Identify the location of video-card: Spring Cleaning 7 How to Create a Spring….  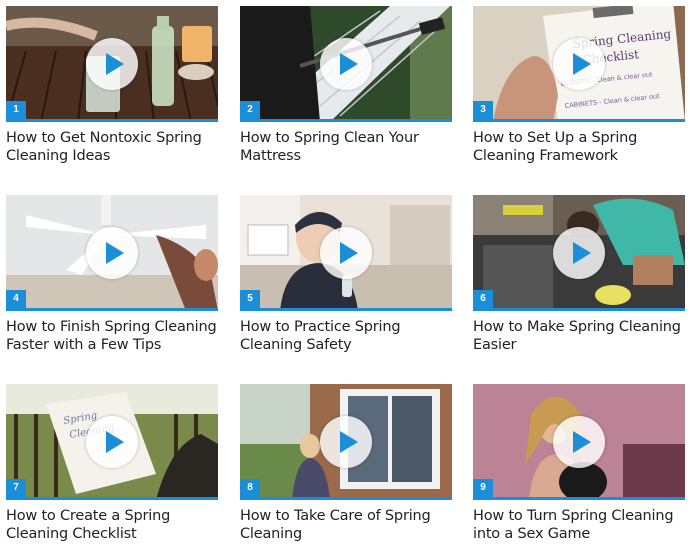
(112, 463).